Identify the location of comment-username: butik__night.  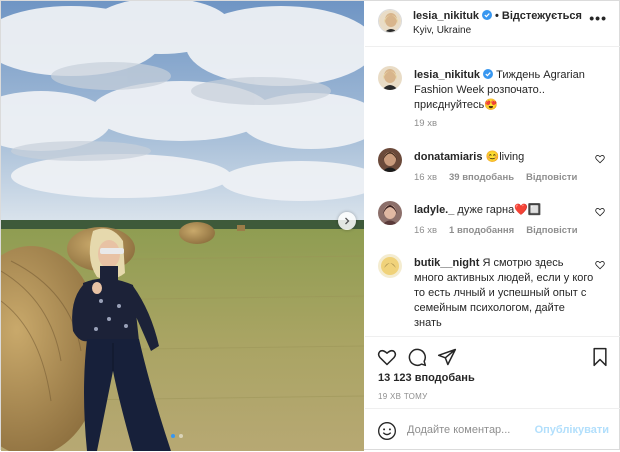
(446, 263).